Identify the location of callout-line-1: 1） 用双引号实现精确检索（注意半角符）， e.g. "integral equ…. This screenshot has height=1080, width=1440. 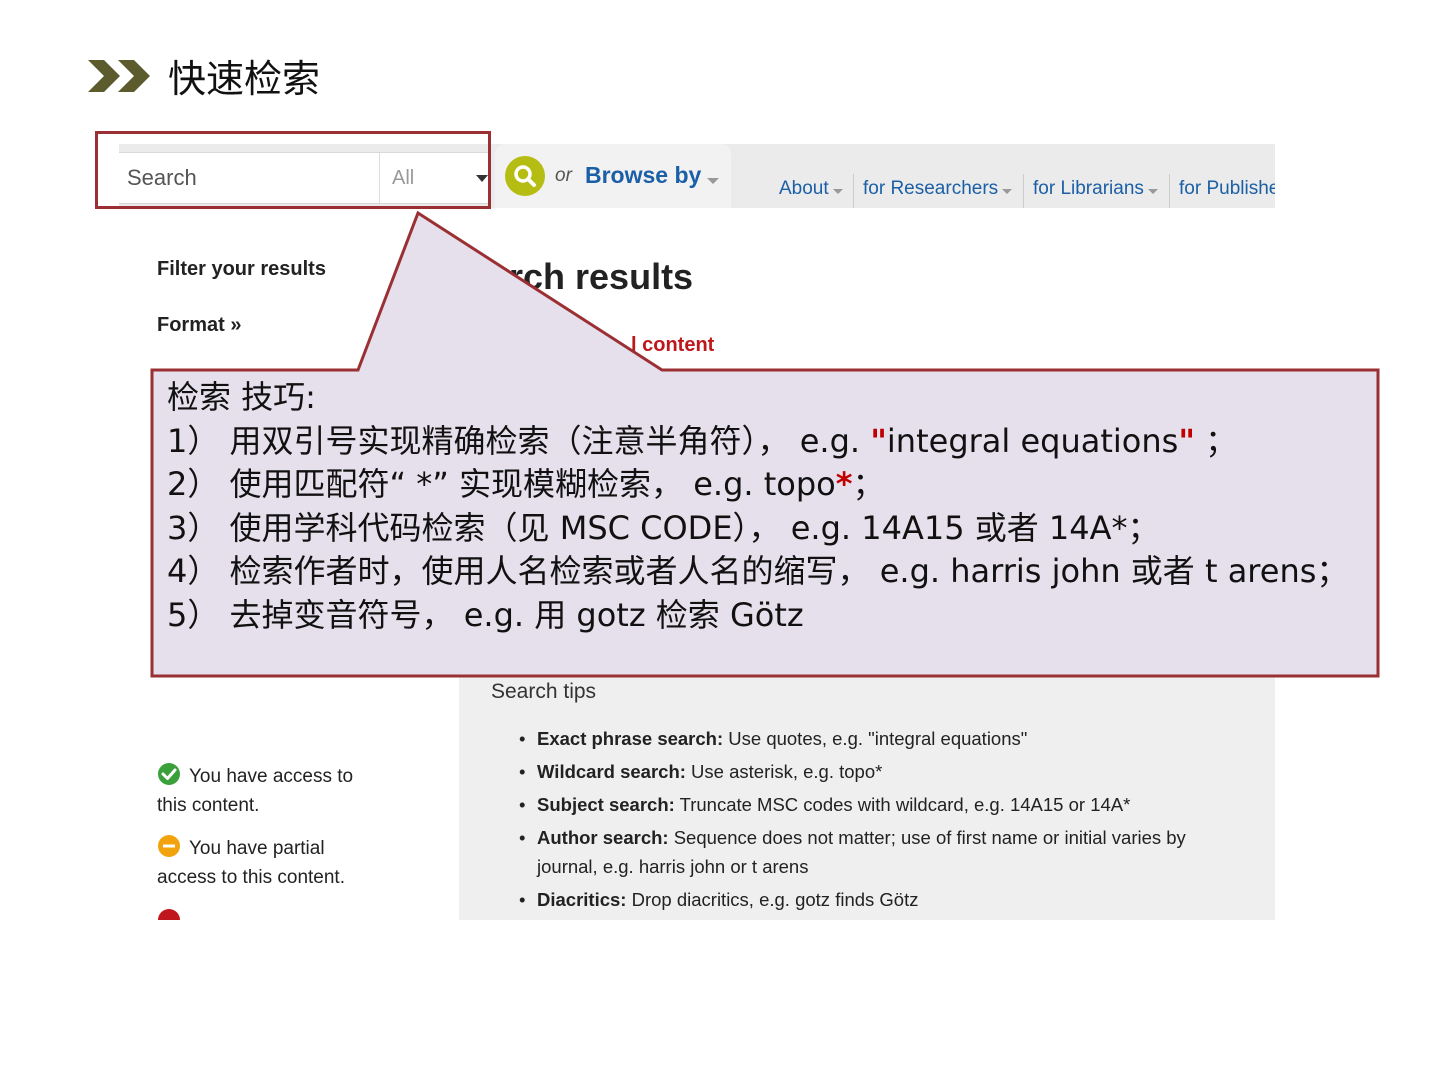
(767, 442).